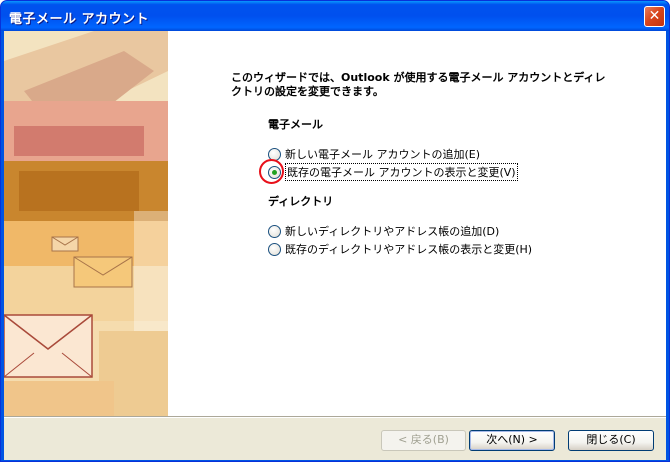  Describe the element at coordinates (383, 154) in the screenshot. I see `radio-label: 新しい電子メール アカウントの追加(E)` at that location.